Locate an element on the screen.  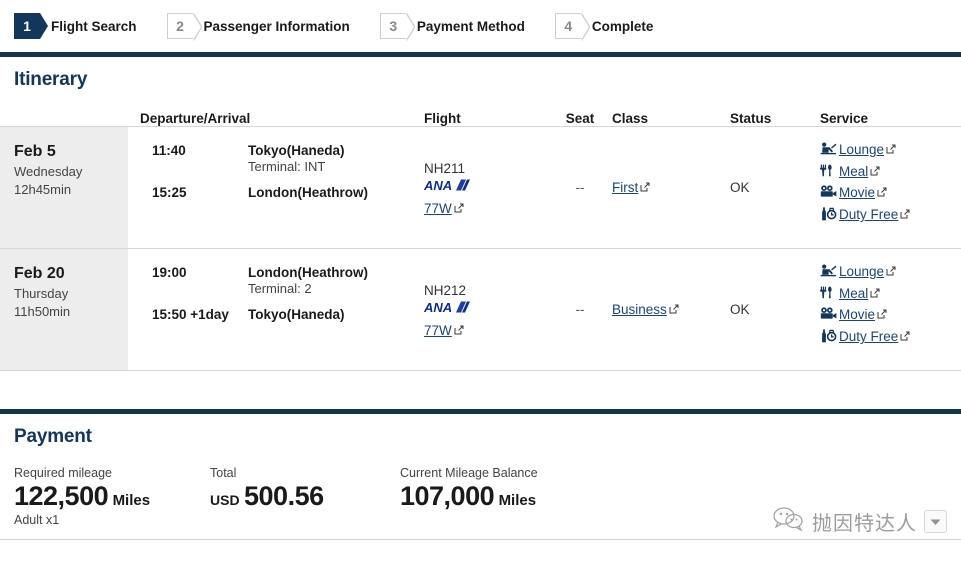
flight-cell: NH212 ANA 77W is located at coordinates (486, 309).